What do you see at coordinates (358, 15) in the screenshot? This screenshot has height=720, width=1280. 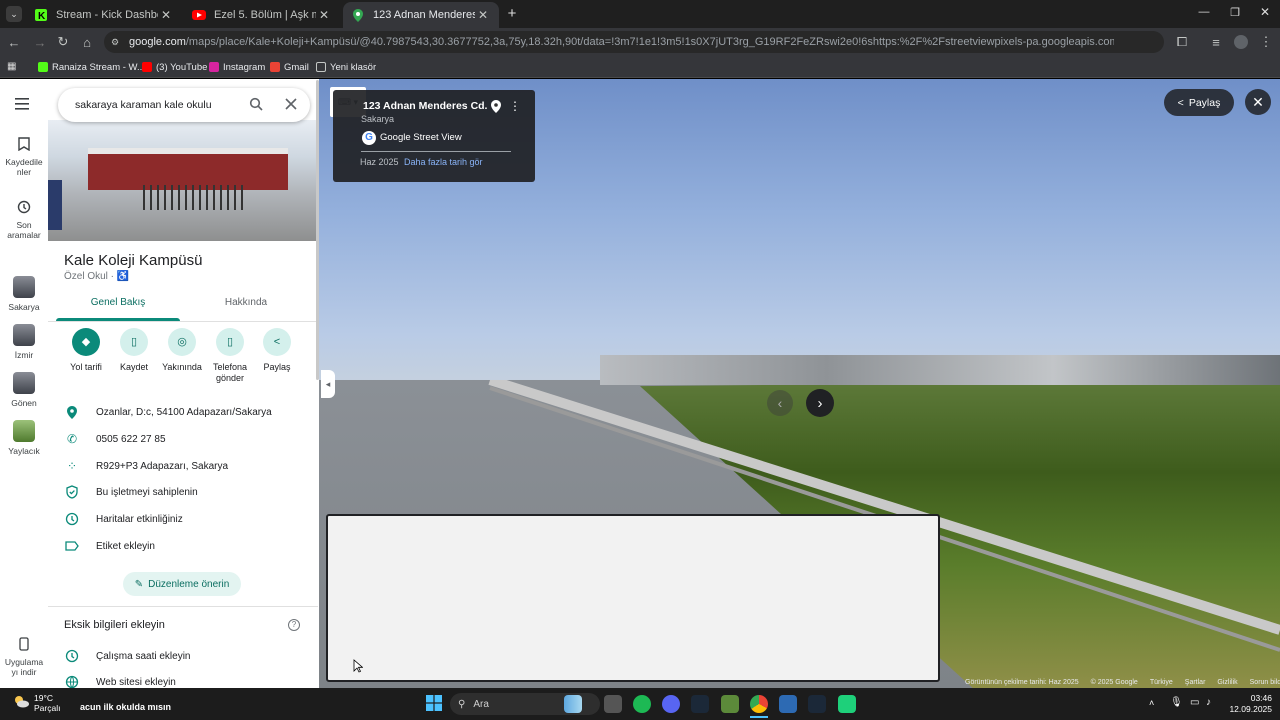 I see `maps-icon` at bounding box center [358, 15].